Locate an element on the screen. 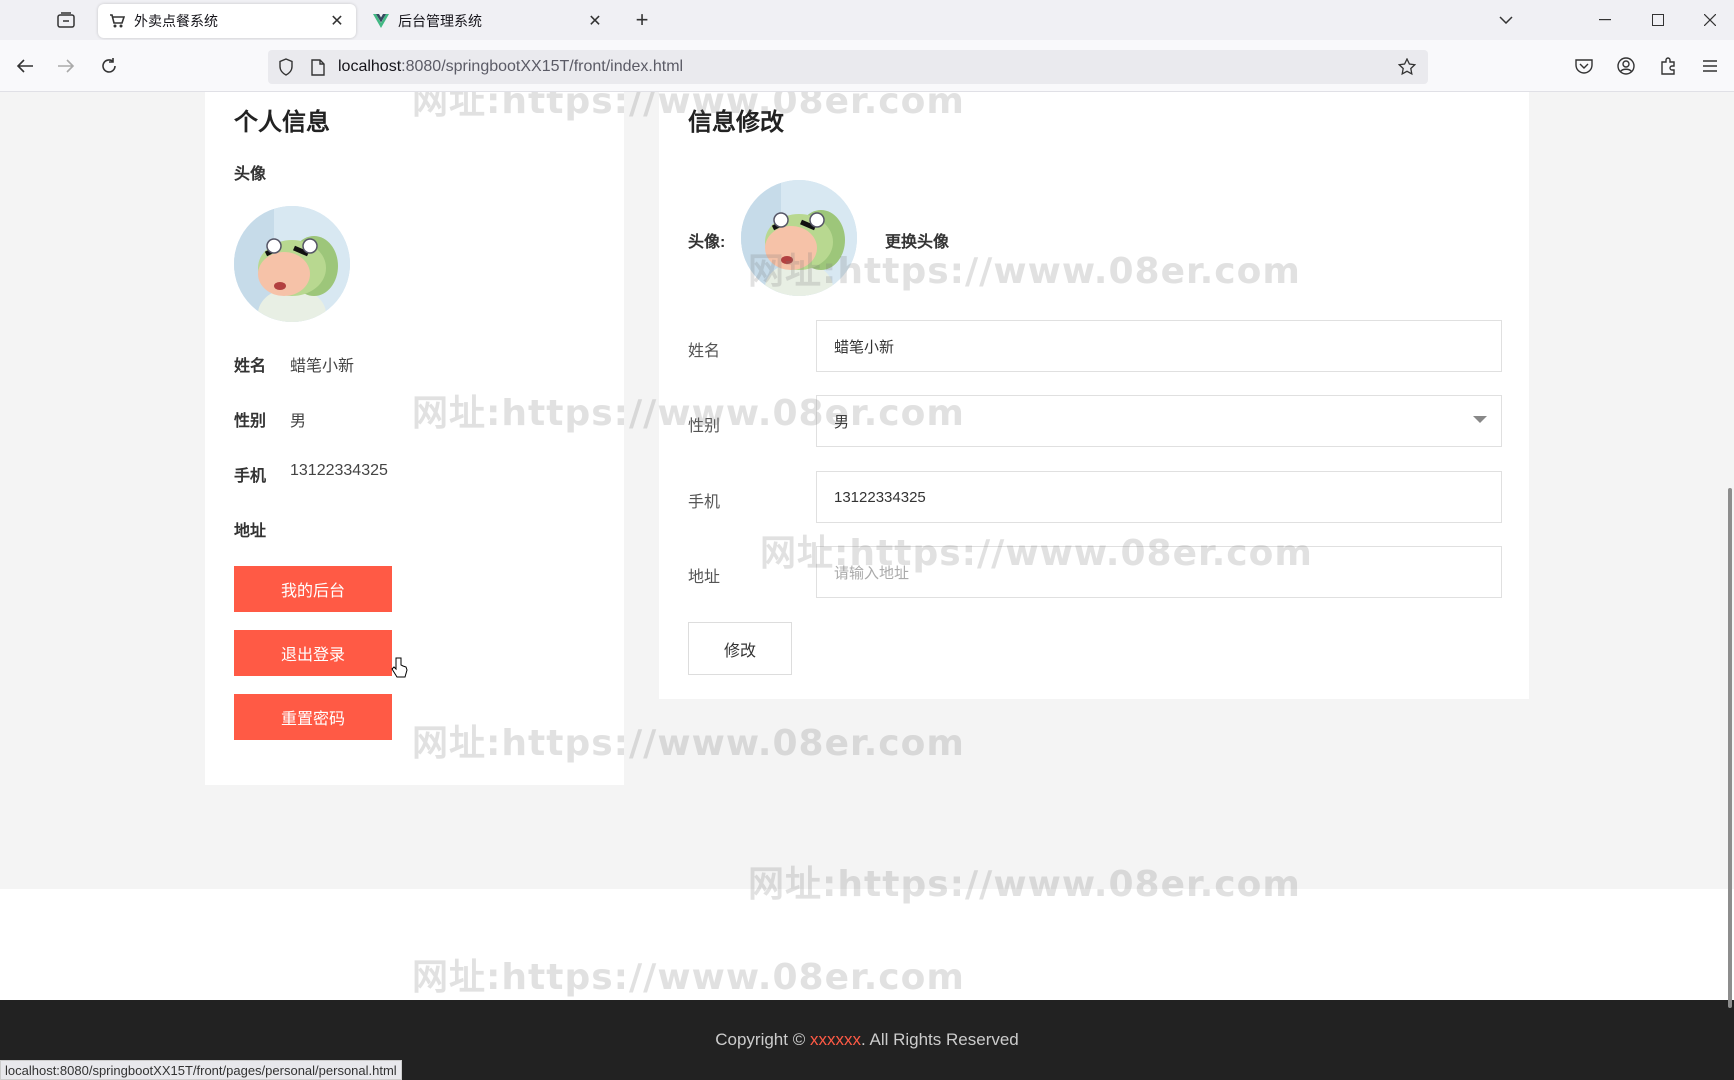 The height and width of the screenshot is (1080, 1734). edit-info-title: 信息修改 is located at coordinates (736, 122).